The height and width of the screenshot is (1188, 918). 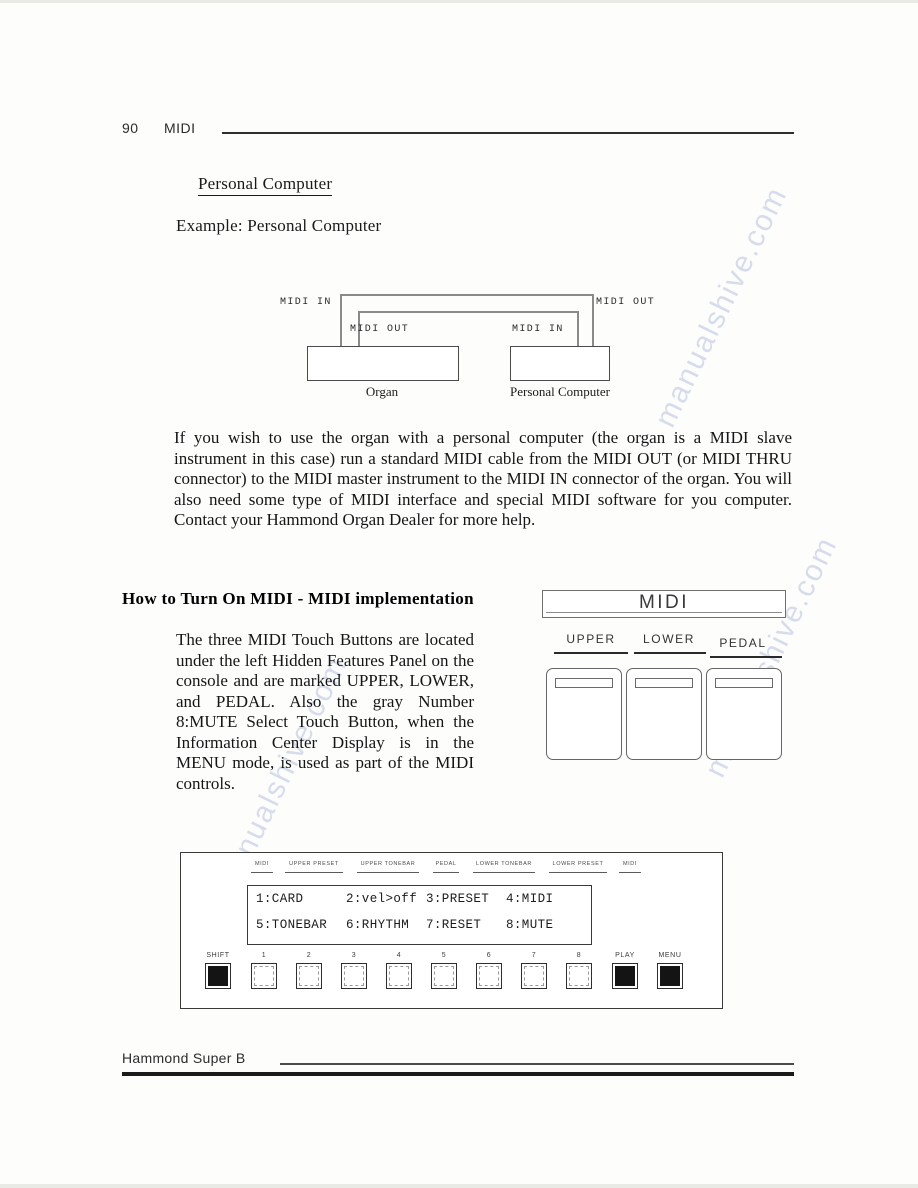 What do you see at coordinates (382, 391) in the screenshot?
I see `caption-organ: Organ` at bounding box center [382, 391].